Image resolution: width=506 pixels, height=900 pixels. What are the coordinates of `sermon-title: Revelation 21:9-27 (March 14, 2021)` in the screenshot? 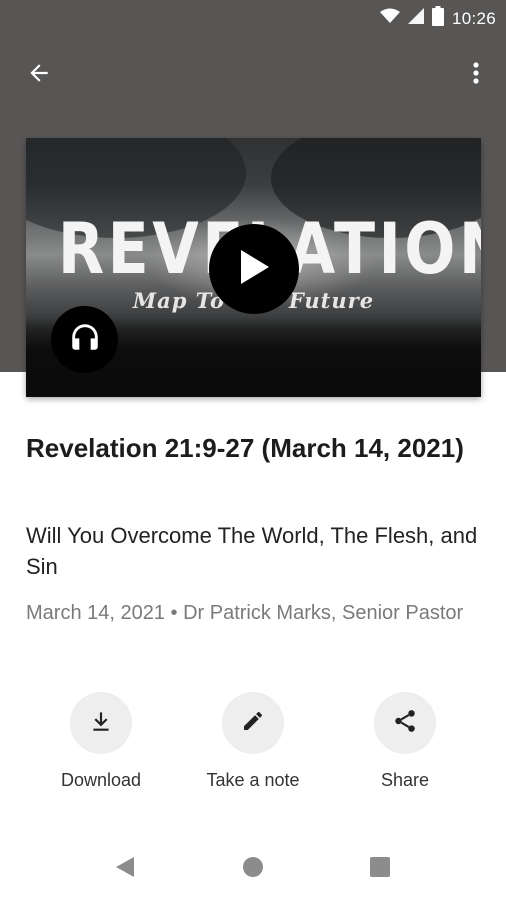 It's located at (245, 448).